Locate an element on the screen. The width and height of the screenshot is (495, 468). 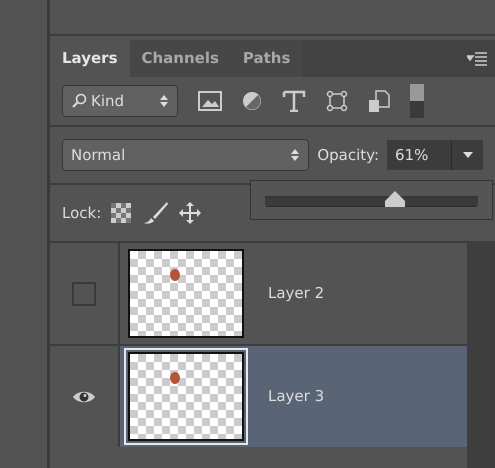
image-icon is located at coordinates (210, 101).